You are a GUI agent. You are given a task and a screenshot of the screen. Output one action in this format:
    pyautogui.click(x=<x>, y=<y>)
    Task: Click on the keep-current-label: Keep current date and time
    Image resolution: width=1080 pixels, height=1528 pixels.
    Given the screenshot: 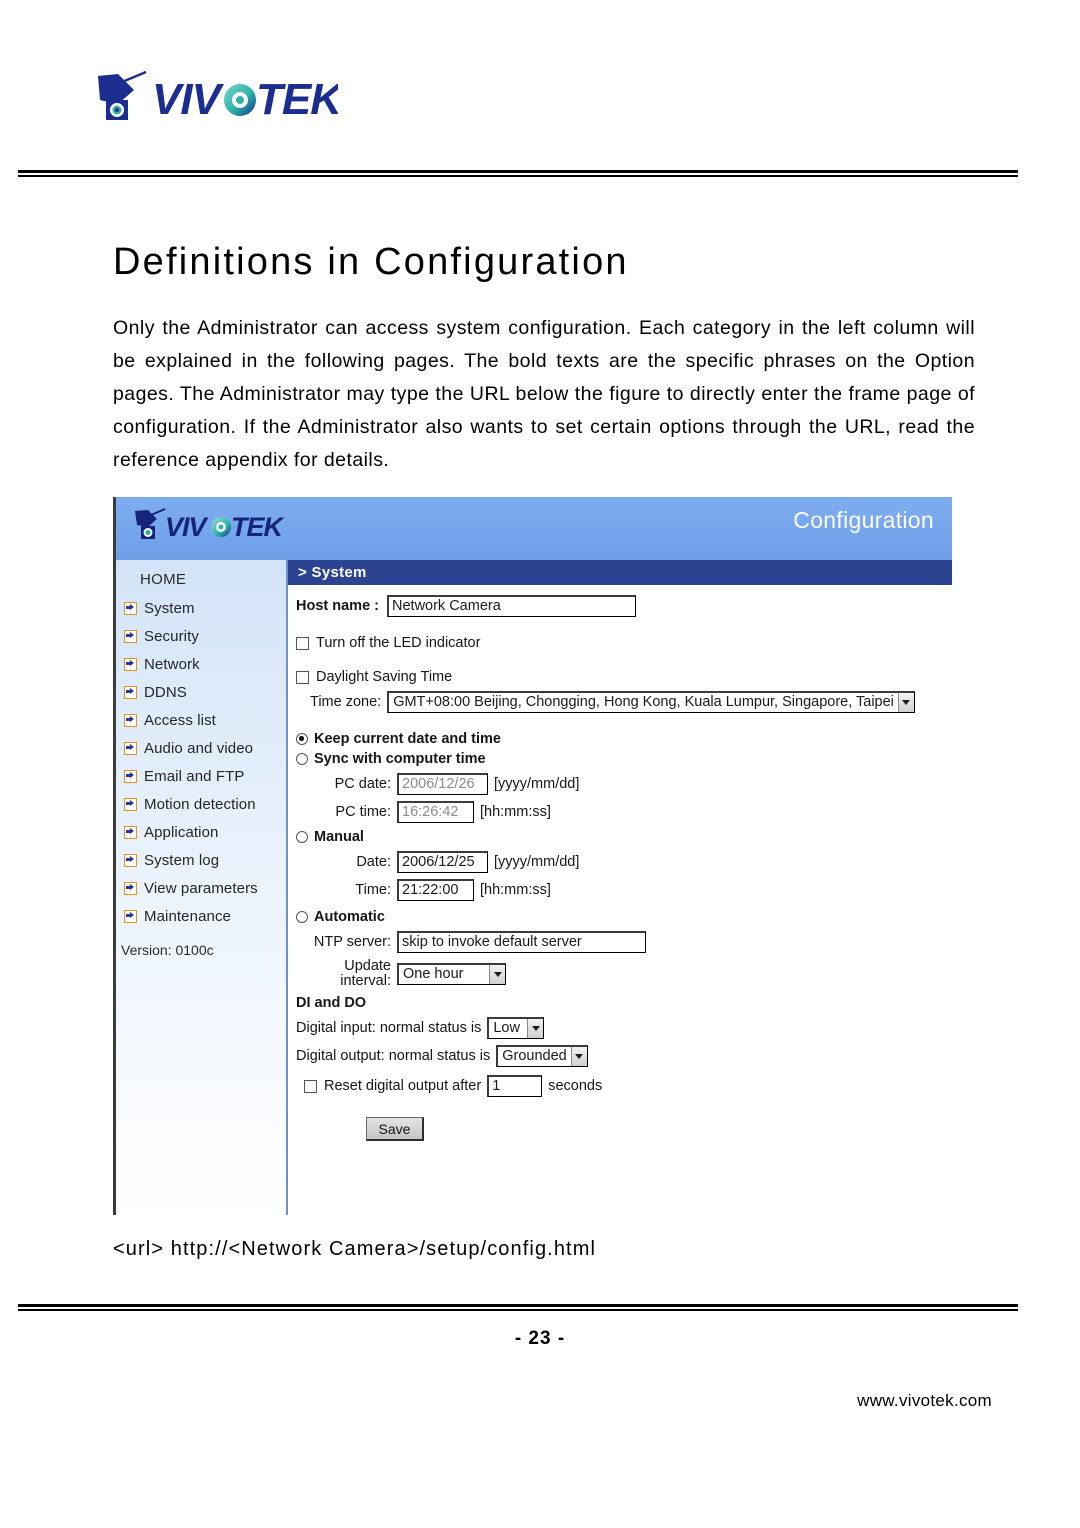 What is the action you would take?
    pyautogui.click(x=407, y=739)
    